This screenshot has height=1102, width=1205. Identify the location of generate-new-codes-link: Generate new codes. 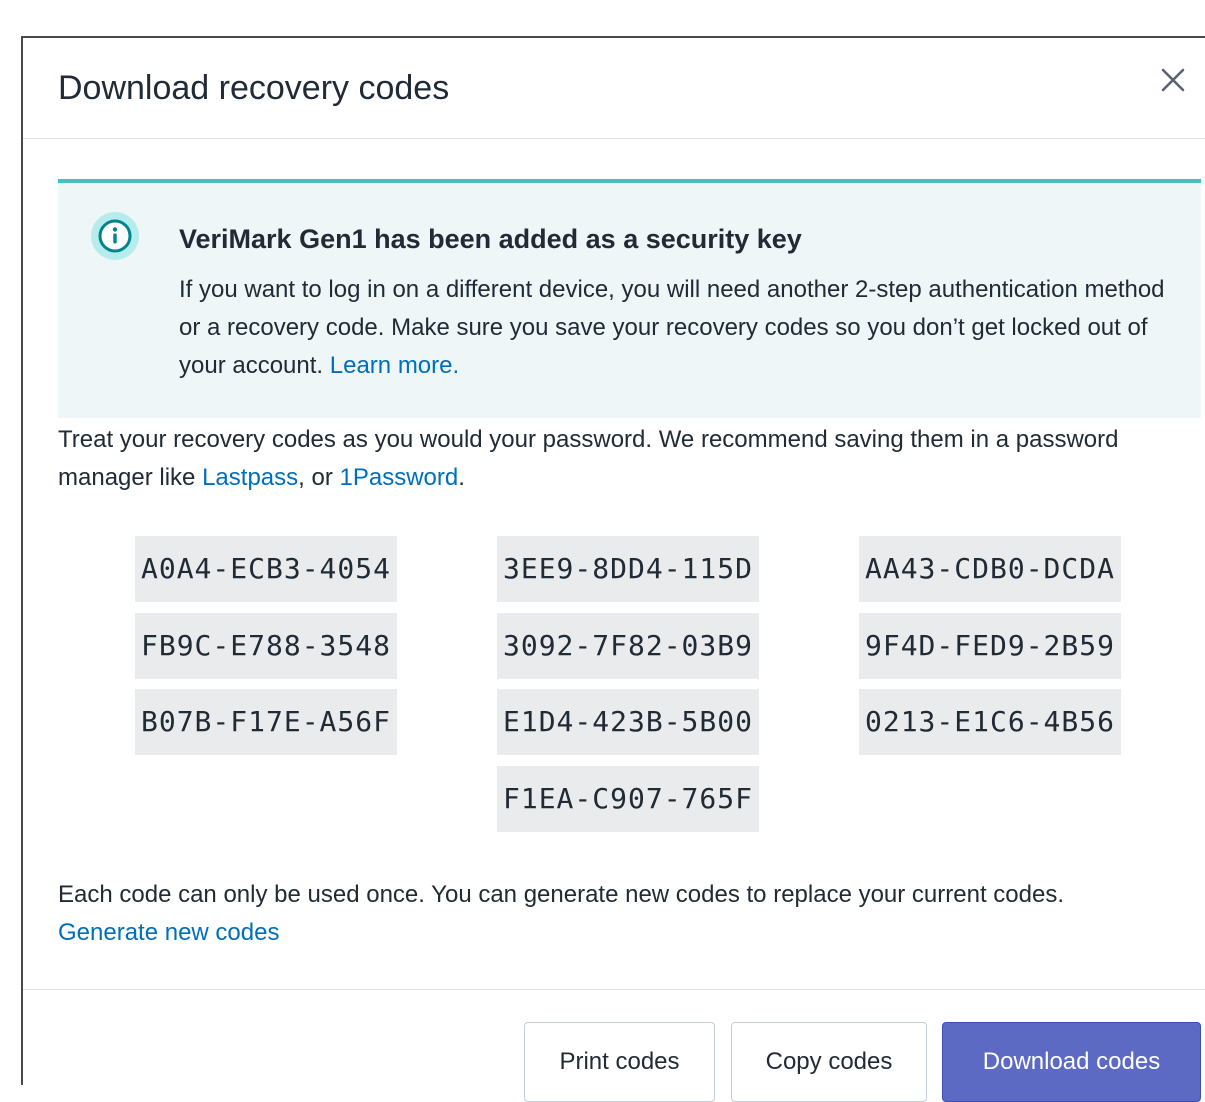
(168, 932).